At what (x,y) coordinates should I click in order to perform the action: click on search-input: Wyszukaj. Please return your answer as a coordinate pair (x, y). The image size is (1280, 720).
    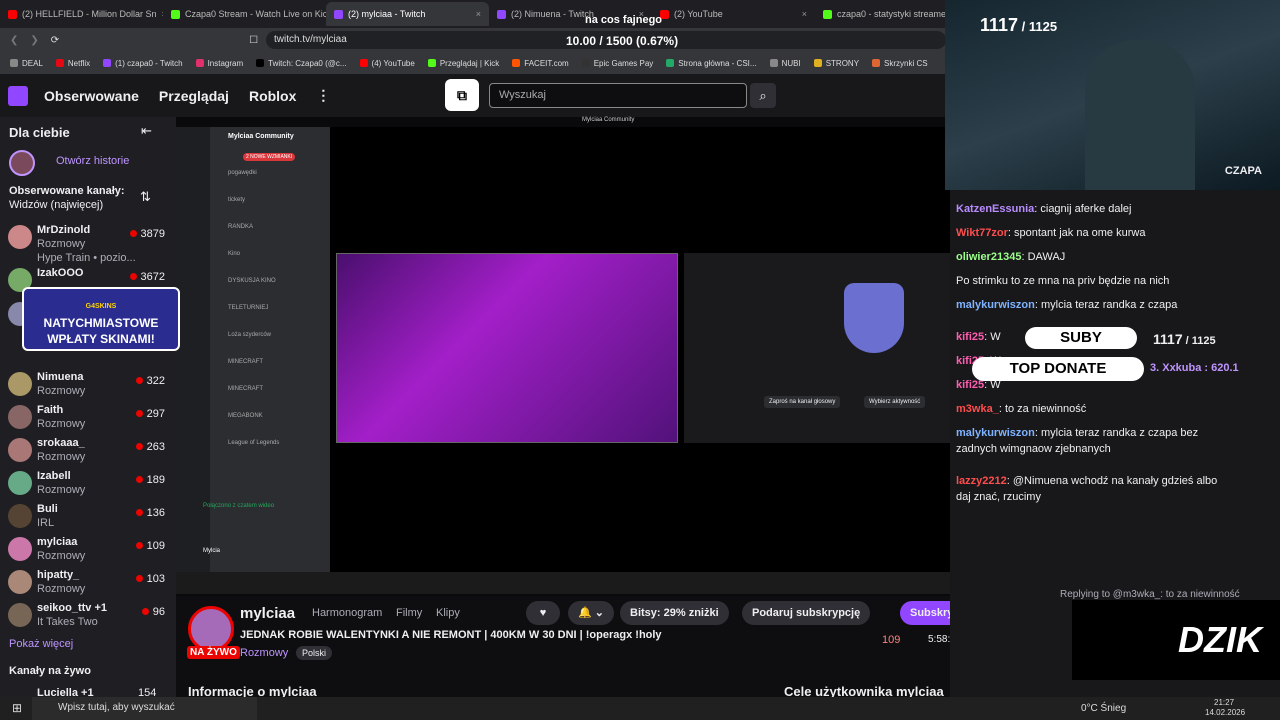
    Looking at the image, I should click on (618, 95).